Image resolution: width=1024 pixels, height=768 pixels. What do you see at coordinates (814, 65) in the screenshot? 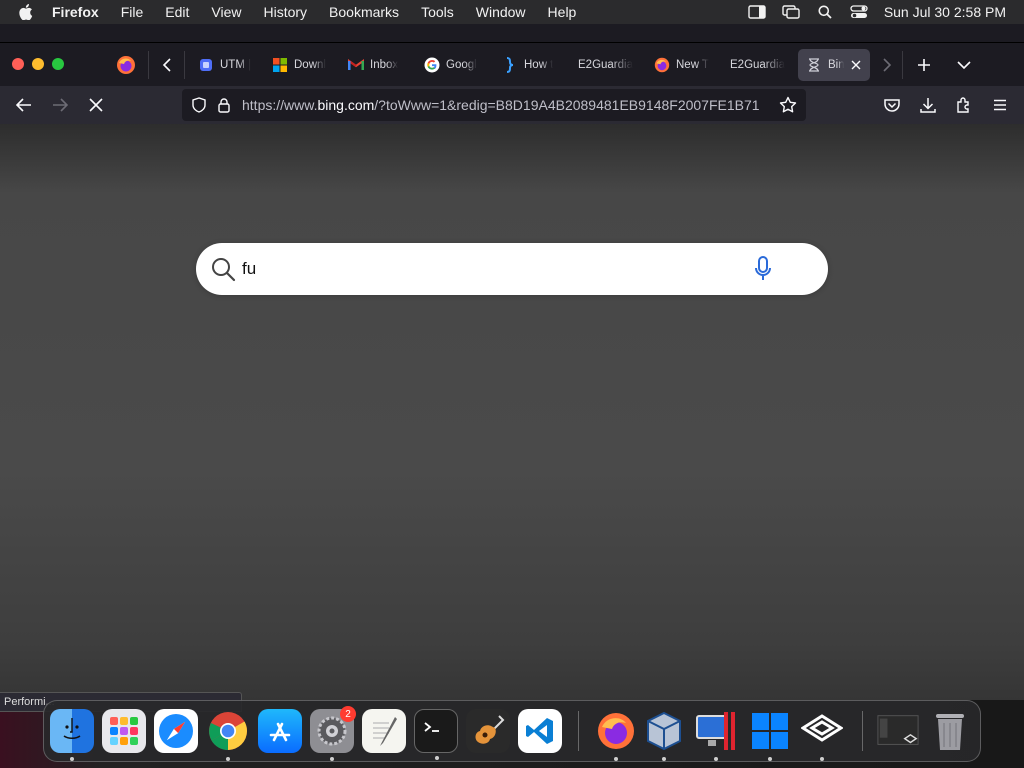
I see `hourglass-icon` at bounding box center [814, 65].